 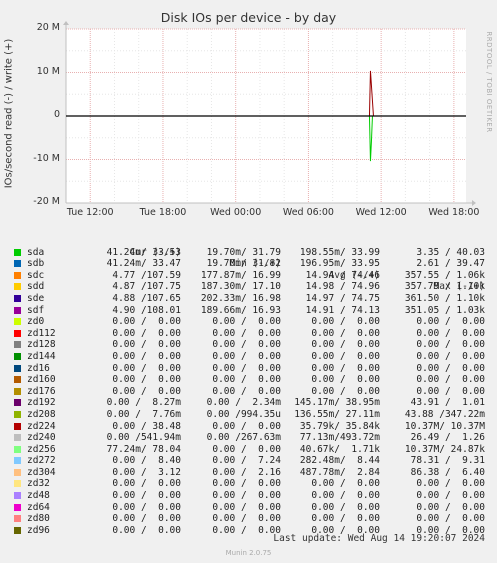 What do you see at coordinates (41, 356) in the screenshot?
I see `legend-series-name: zd144` at bounding box center [41, 356].